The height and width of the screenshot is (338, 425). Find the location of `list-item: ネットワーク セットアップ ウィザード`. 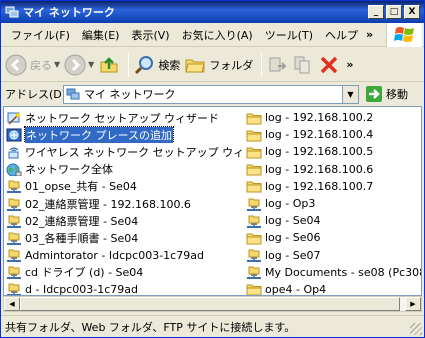

list-item: ネットワーク セットアップ ウィザード is located at coordinates (124, 117).